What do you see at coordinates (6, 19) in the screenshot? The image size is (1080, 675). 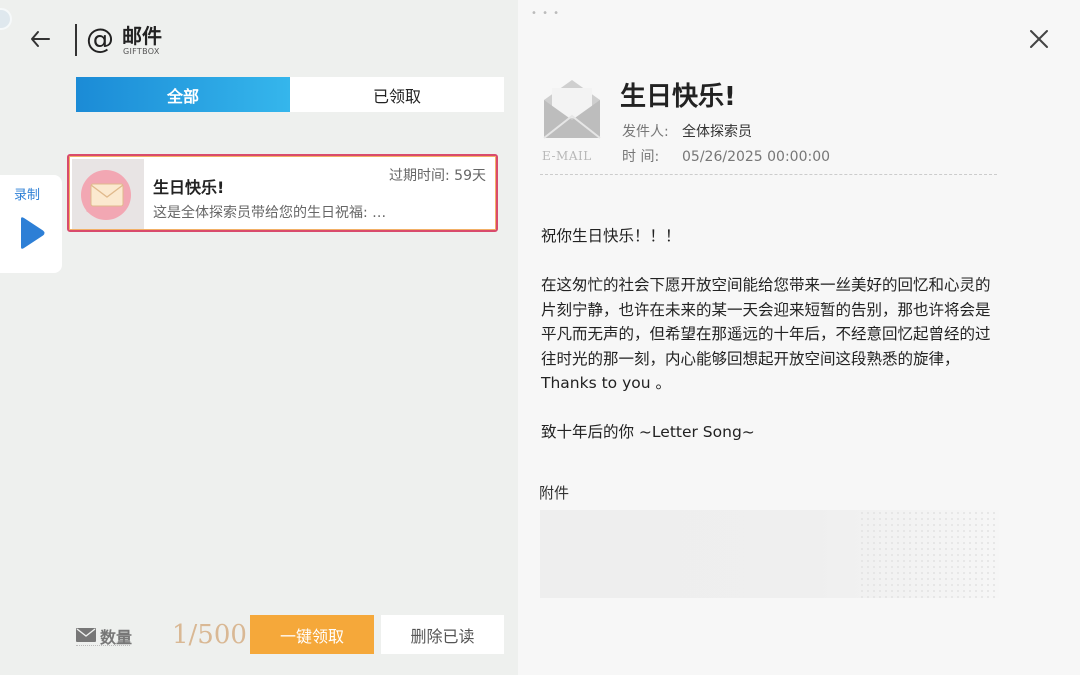 I see `avatar` at bounding box center [6, 19].